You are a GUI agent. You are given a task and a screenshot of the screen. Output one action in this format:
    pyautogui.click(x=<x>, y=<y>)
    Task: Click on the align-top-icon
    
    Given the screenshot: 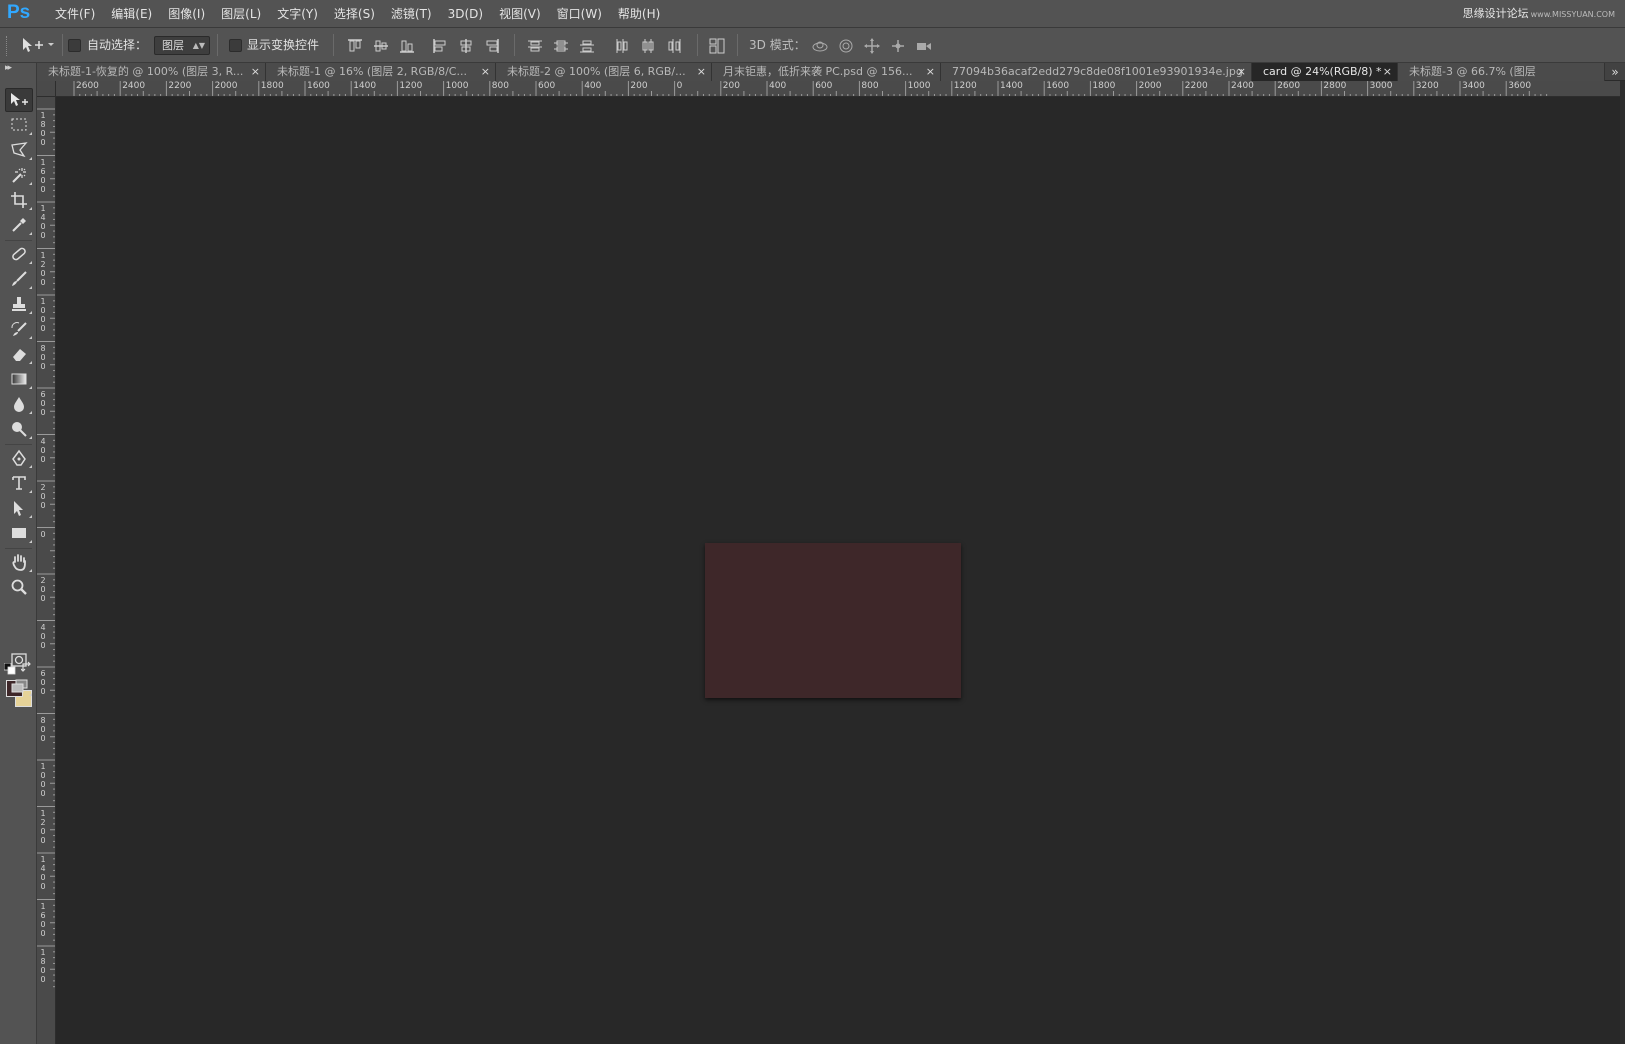 What is the action you would take?
    pyautogui.click(x=355, y=46)
    